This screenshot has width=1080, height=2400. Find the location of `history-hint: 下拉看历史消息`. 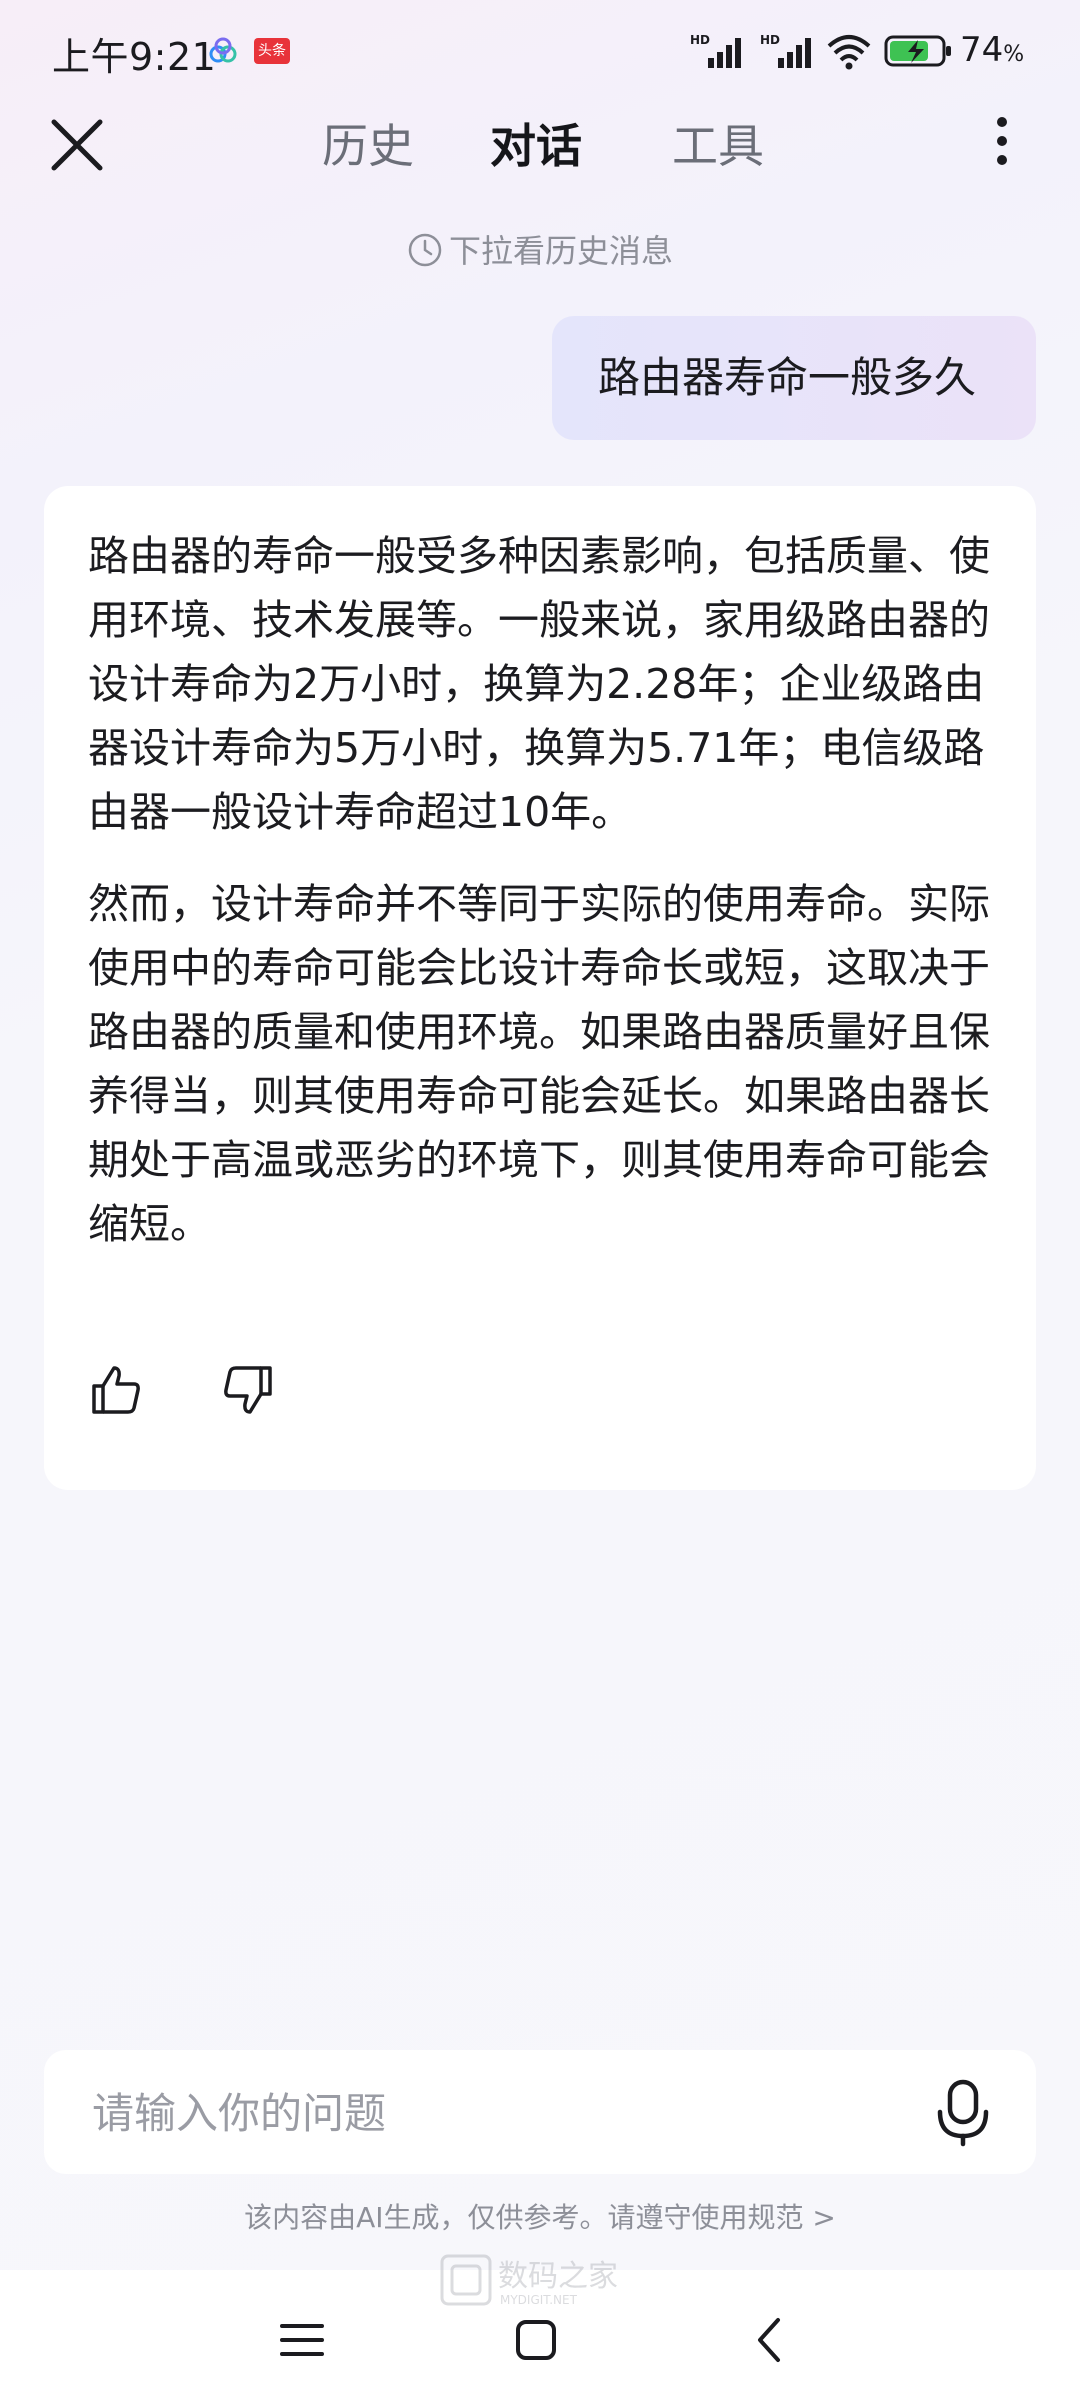

history-hint: 下拉看历史消息 is located at coordinates (540, 249).